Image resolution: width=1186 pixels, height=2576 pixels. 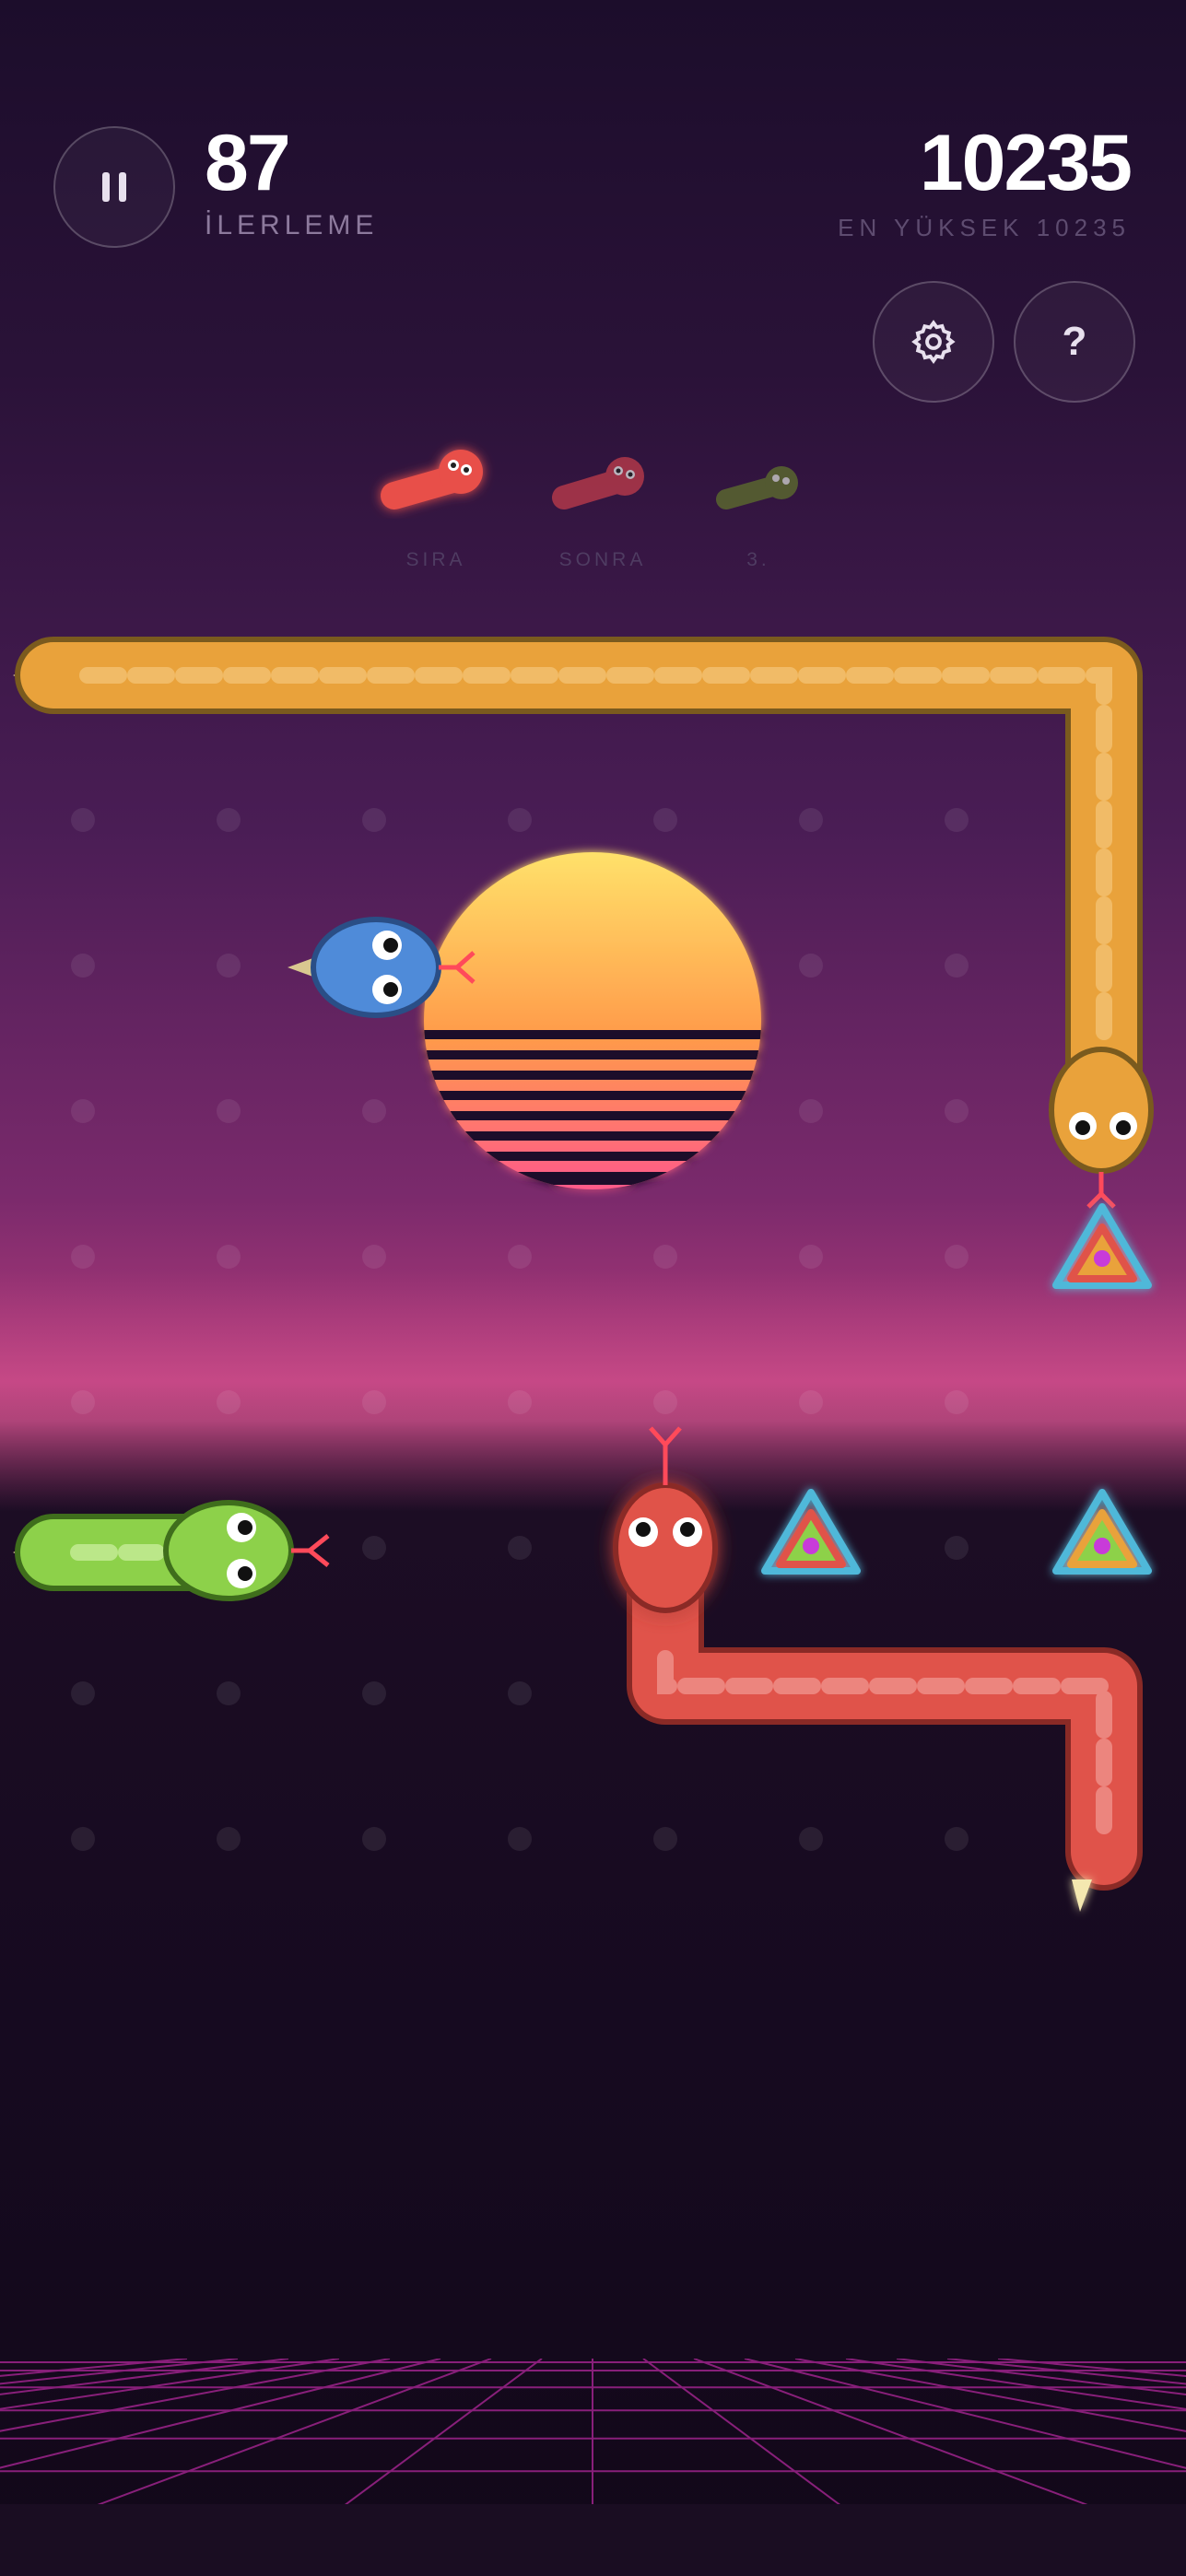 I want to click on triangle-gem, so click(x=1102, y=1246).